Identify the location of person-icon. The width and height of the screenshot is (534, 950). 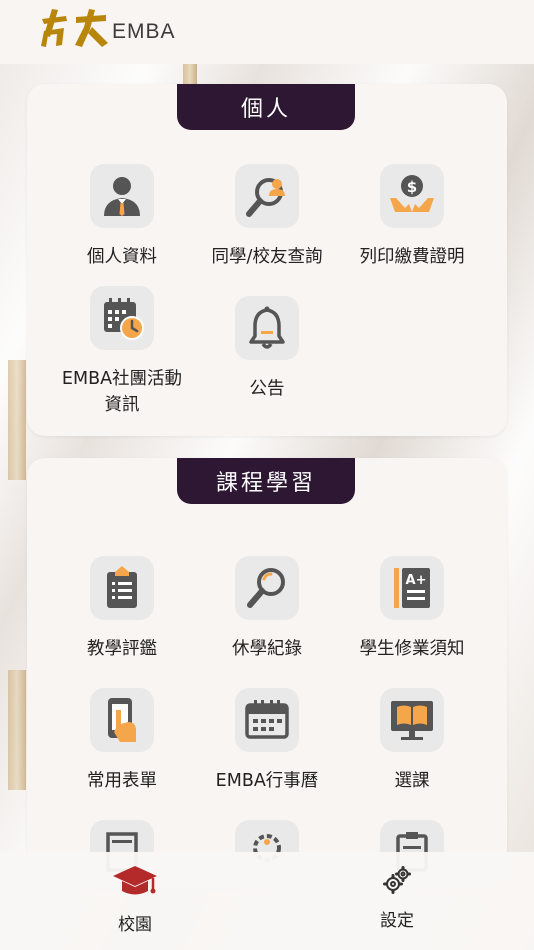
(122, 196).